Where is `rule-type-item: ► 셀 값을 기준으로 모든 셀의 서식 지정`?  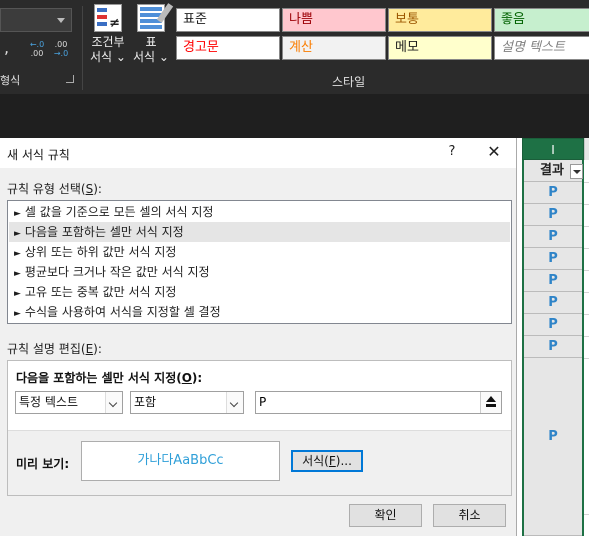 rule-type-item: ► 셀 값을 기준으로 모든 셀의 서식 지정 is located at coordinates (259, 212).